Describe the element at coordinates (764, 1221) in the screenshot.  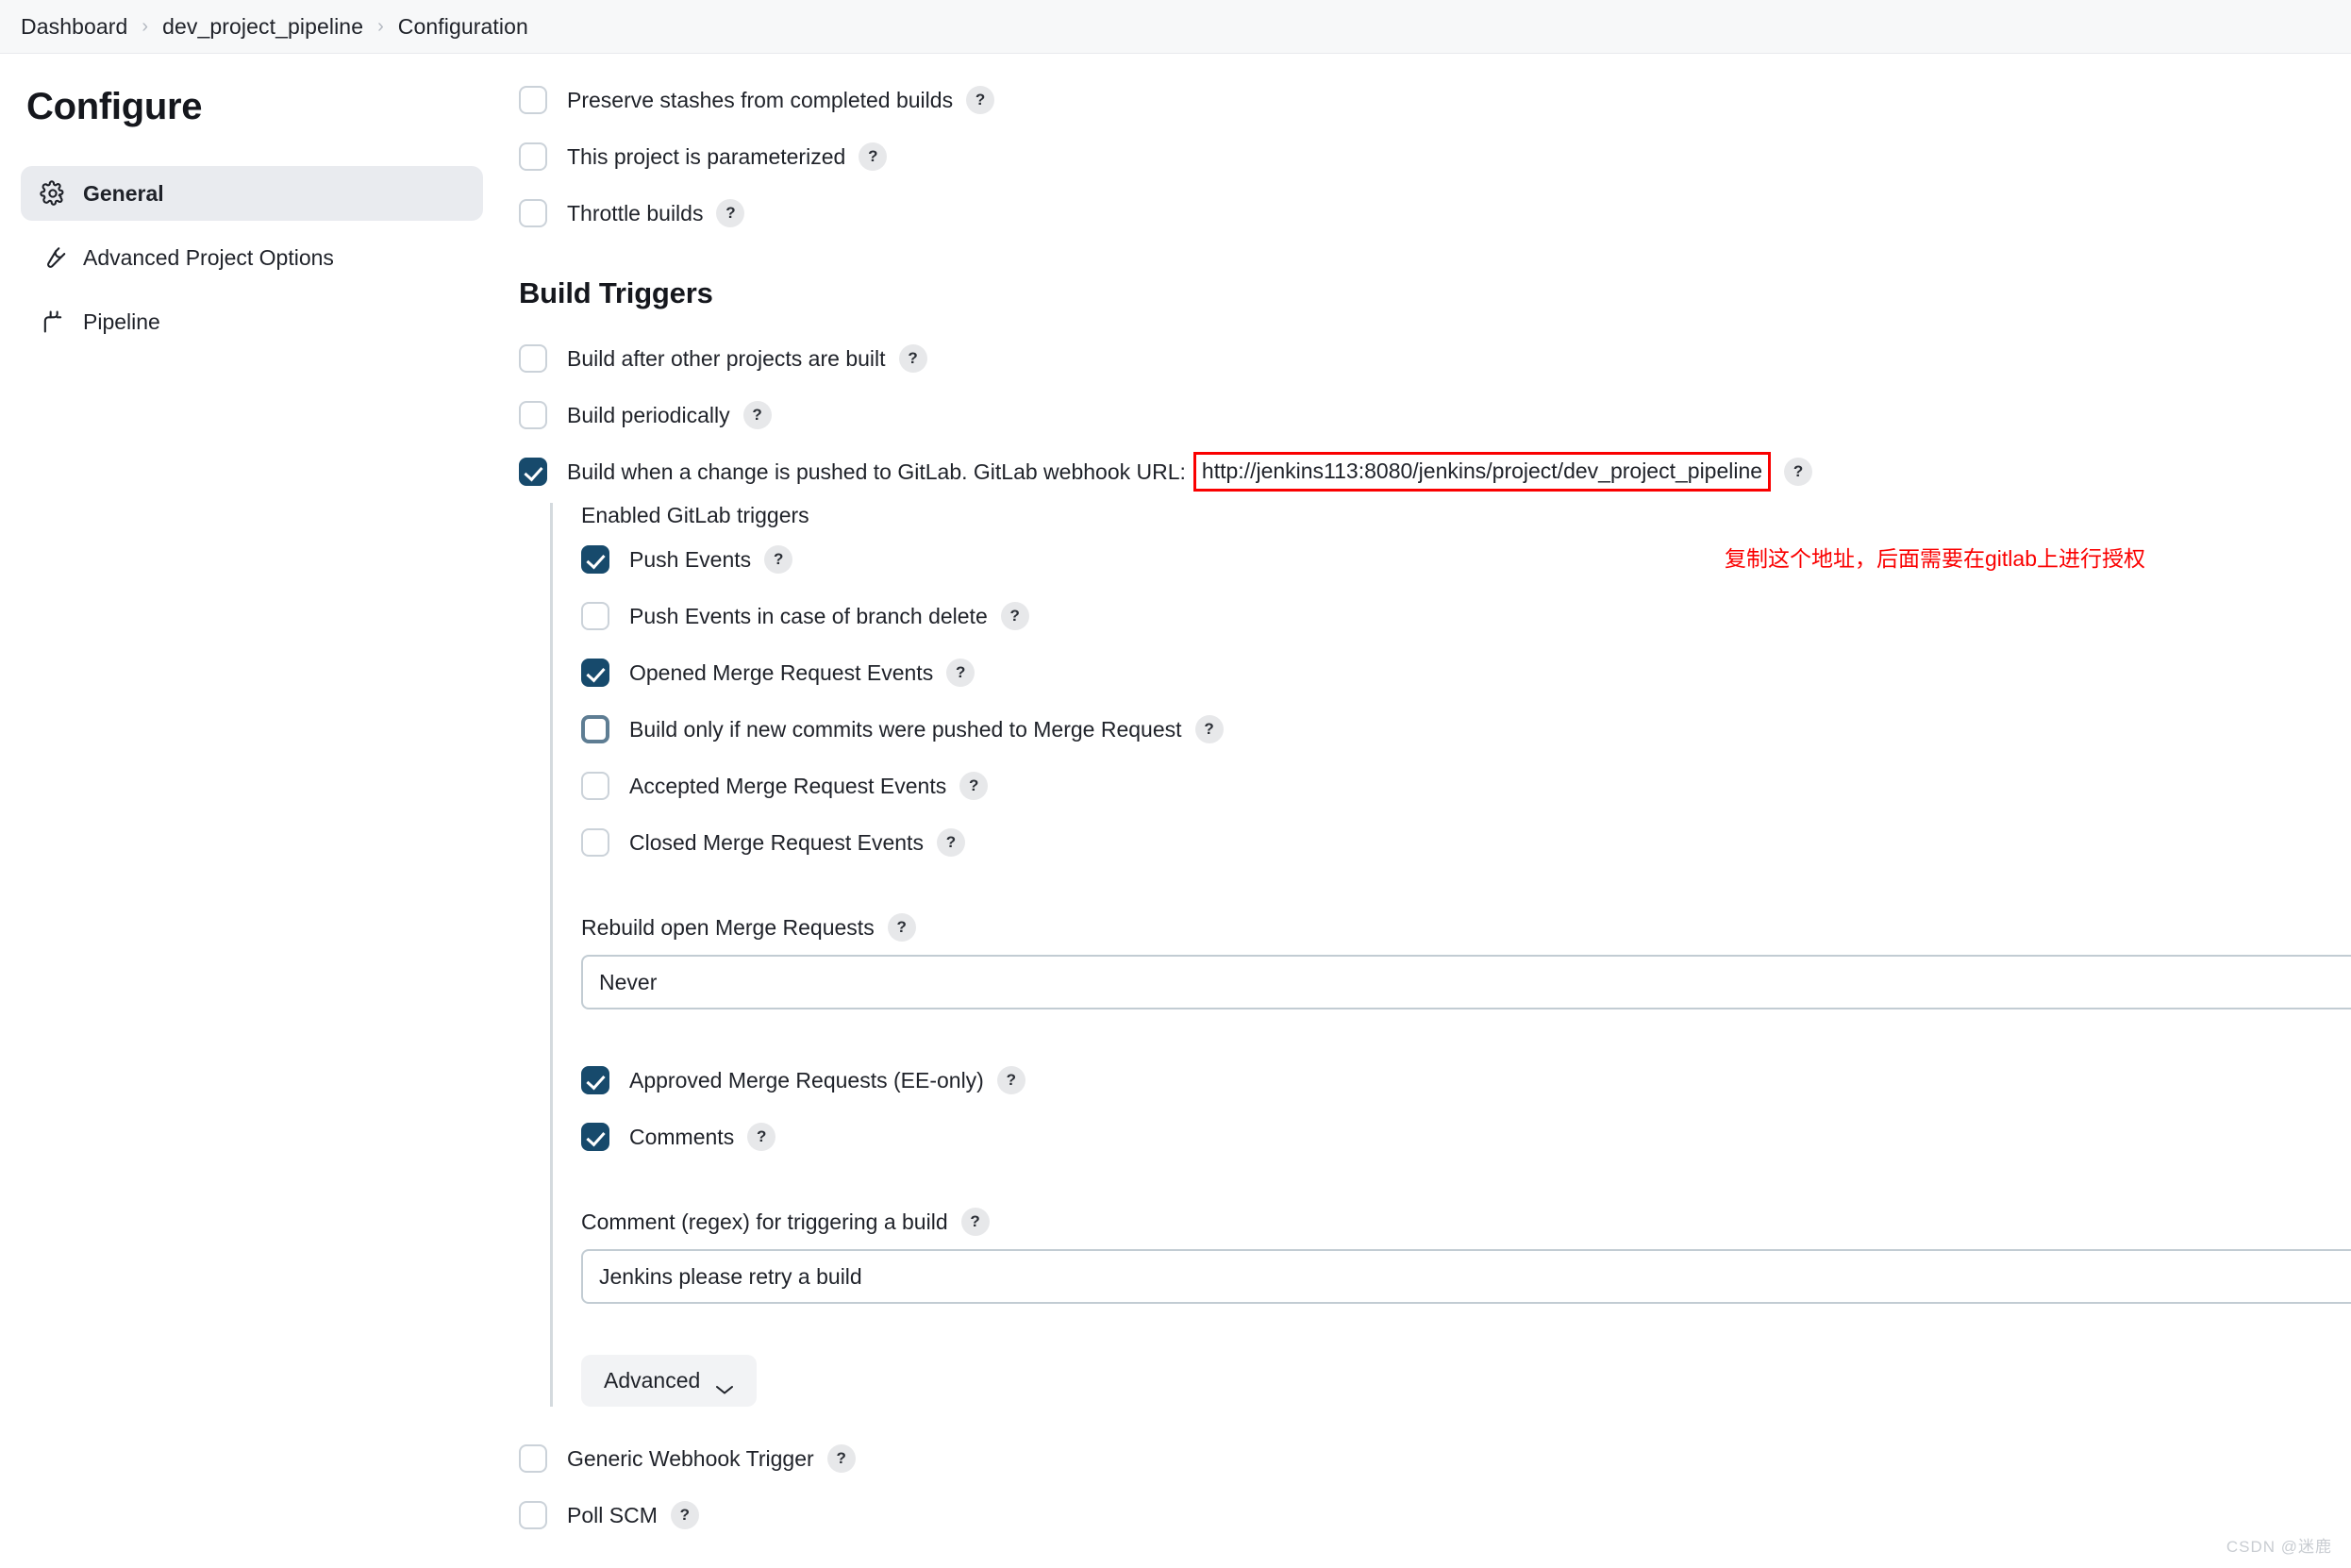
I see `comment-regex-label-text: Comment (regex) for triggering a build` at that location.